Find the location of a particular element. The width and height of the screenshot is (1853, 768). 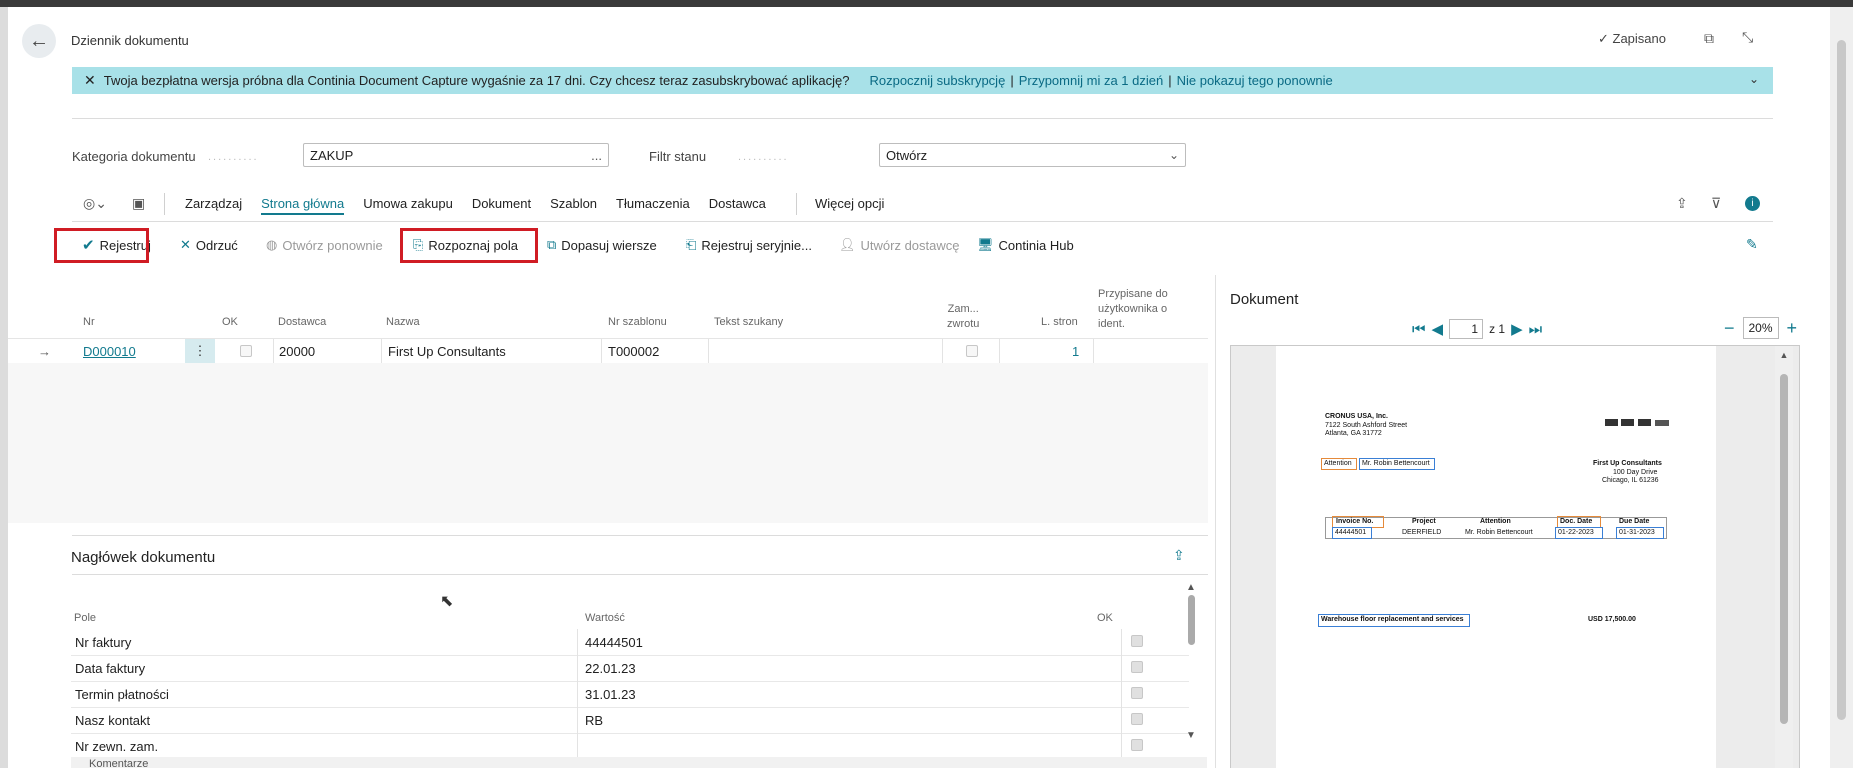

col-template: Nr szablonu is located at coordinates (637, 322).